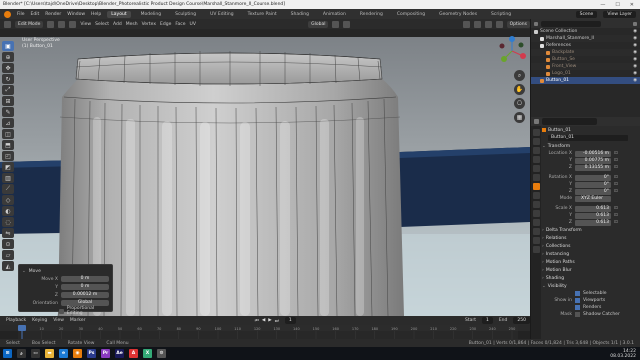 This screenshot has height=360, width=640. I want to click on outliner-row: Marshall_Stanmore_II ◉, so click(585, 38).